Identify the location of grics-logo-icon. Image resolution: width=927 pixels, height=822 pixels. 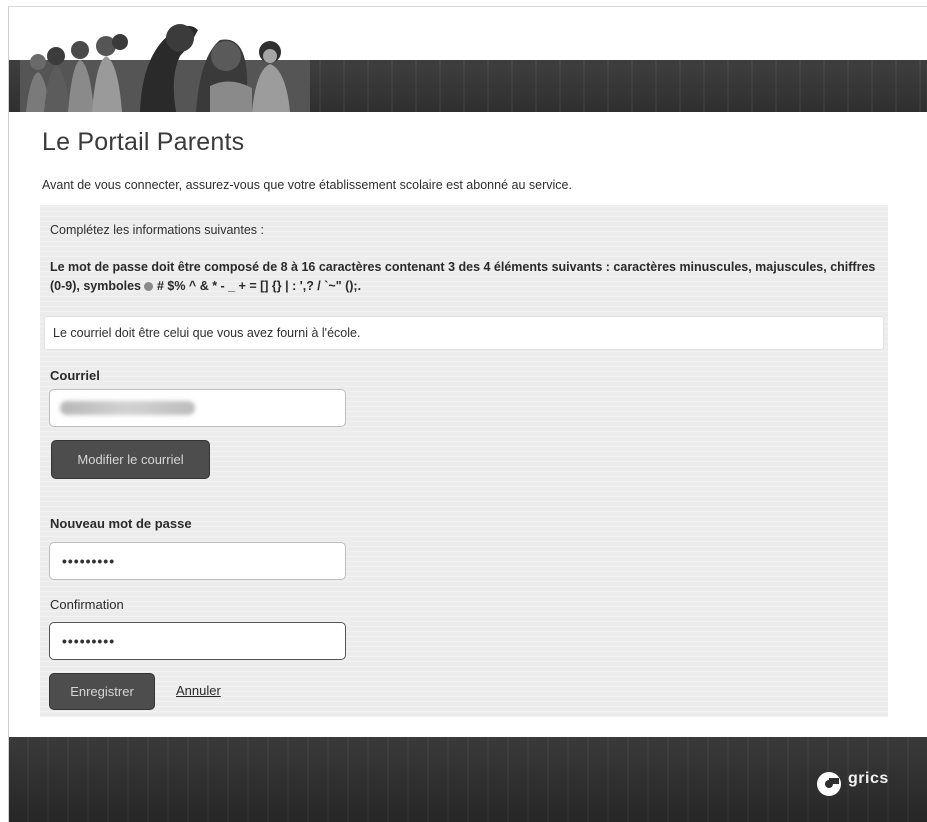
(829, 784).